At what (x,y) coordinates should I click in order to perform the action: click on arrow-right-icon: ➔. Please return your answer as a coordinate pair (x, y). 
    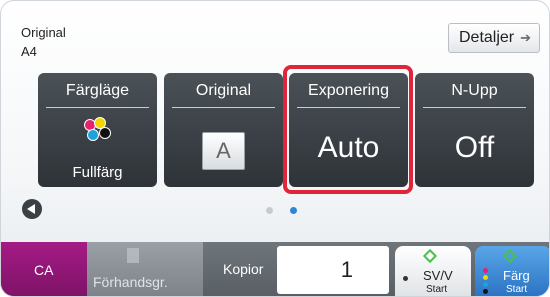
    Looking at the image, I should click on (525, 37).